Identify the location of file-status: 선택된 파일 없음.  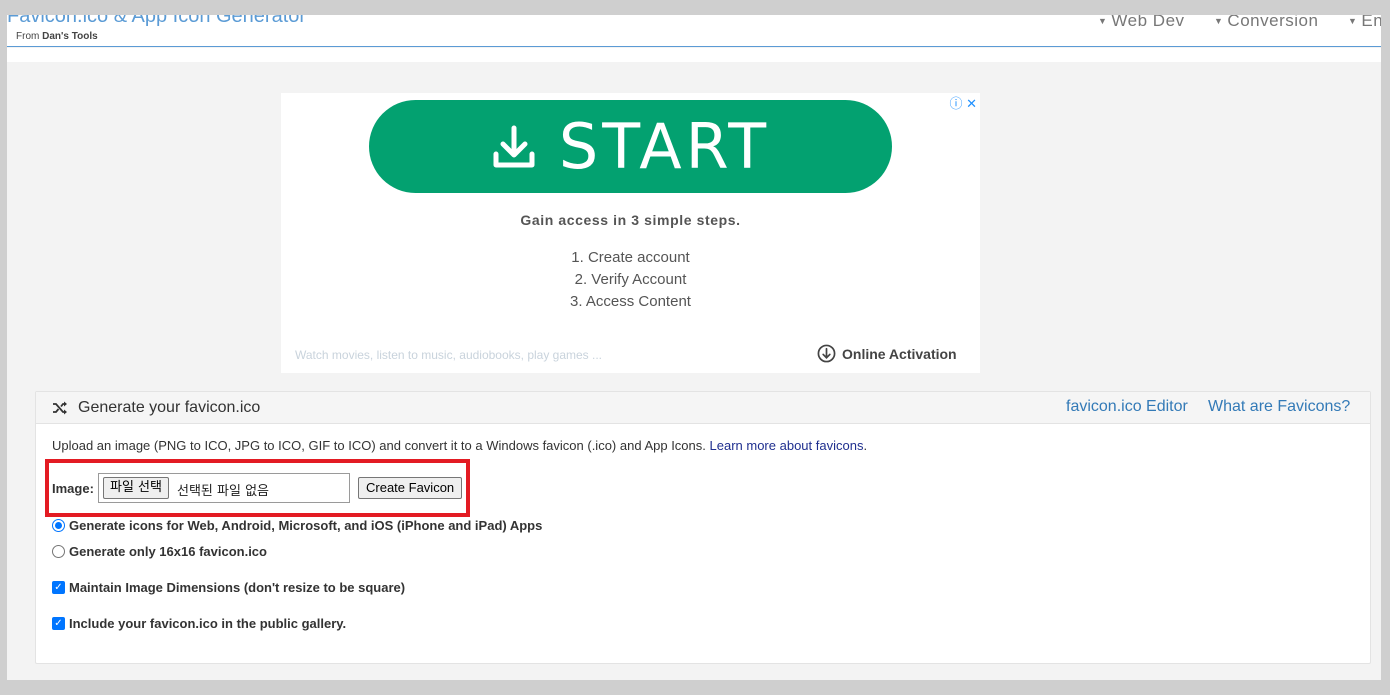
(223, 491).